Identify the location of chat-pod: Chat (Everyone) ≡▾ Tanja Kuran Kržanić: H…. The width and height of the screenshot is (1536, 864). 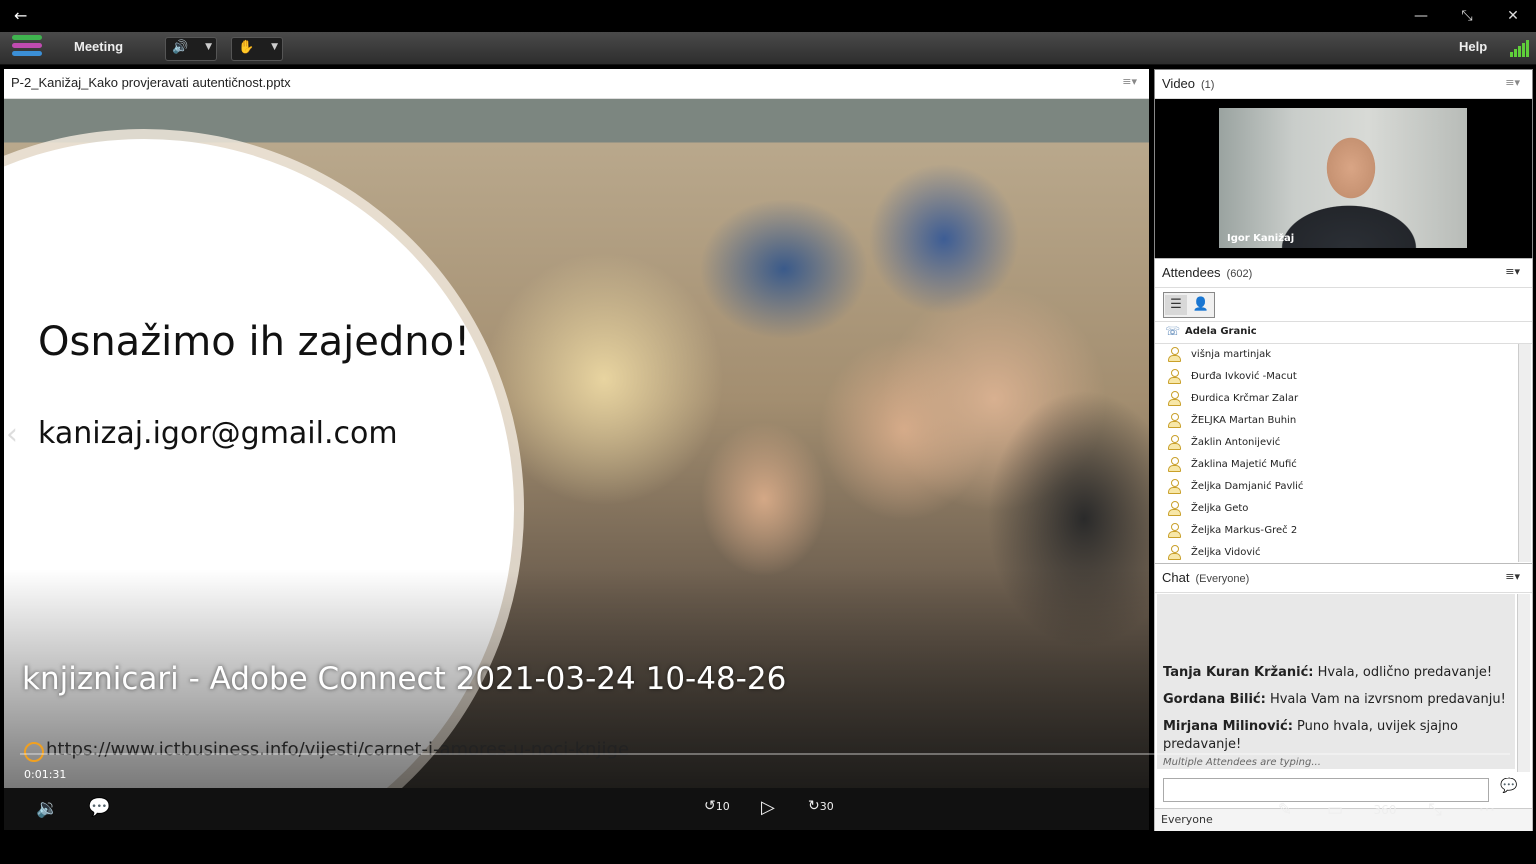
(1343, 697).